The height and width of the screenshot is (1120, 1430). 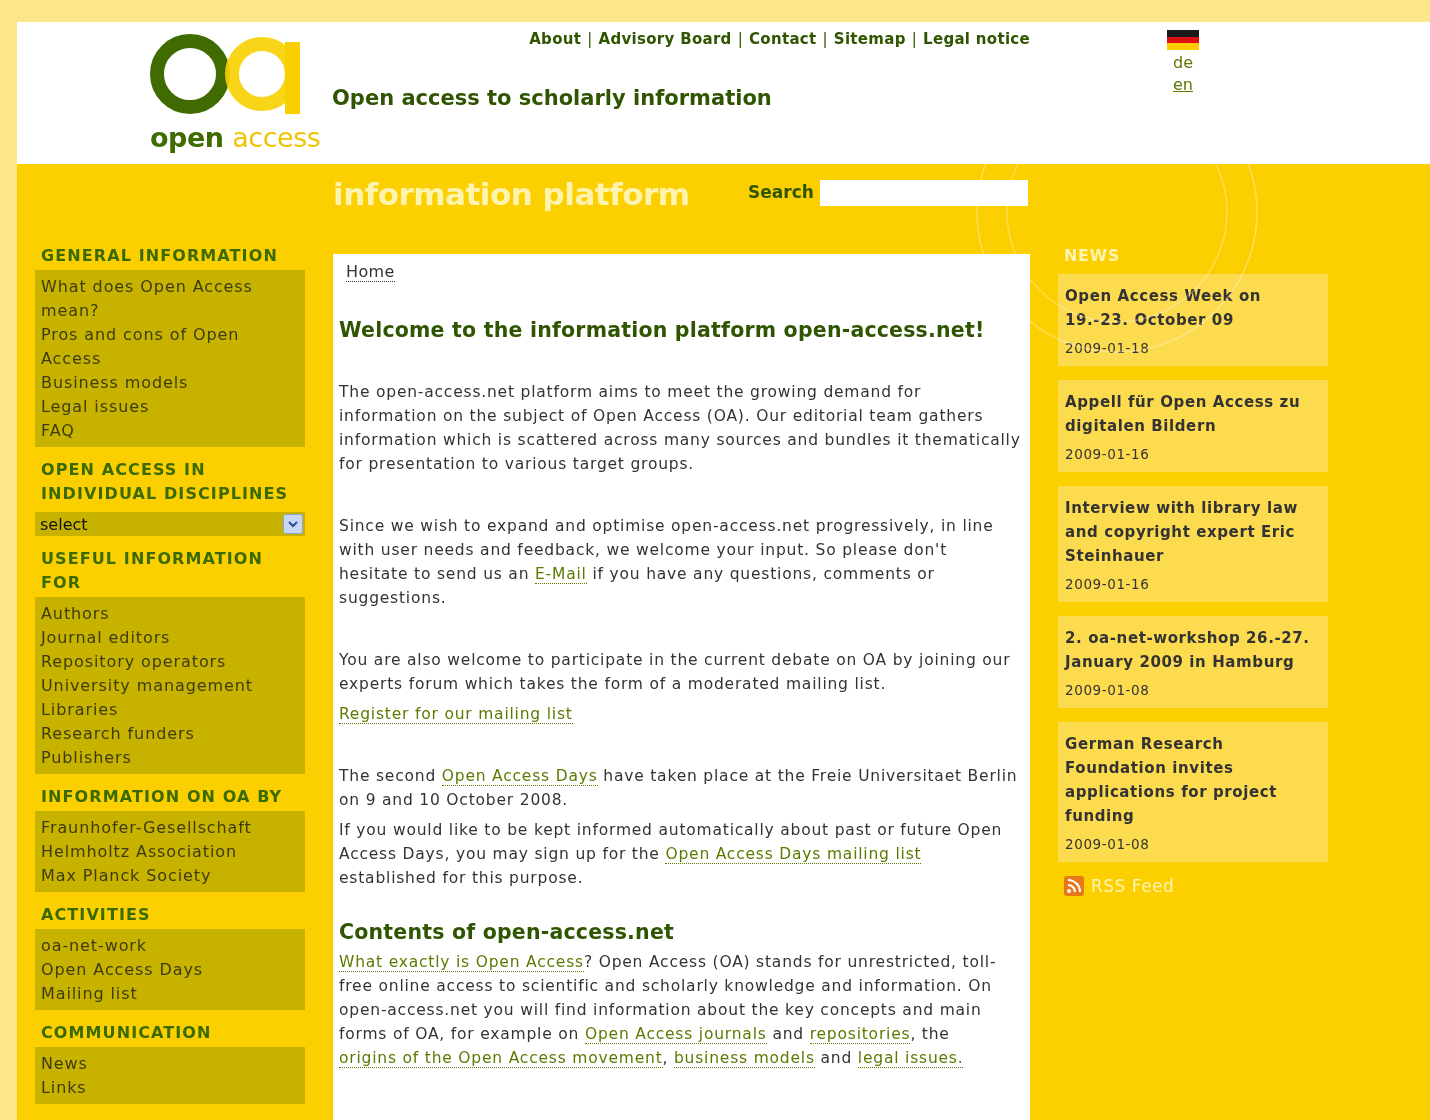 What do you see at coordinates (170, 347) in the screenshot?
I see `sidebar-item: Pros and cons of Open Access` at bounding box center [170, 347].